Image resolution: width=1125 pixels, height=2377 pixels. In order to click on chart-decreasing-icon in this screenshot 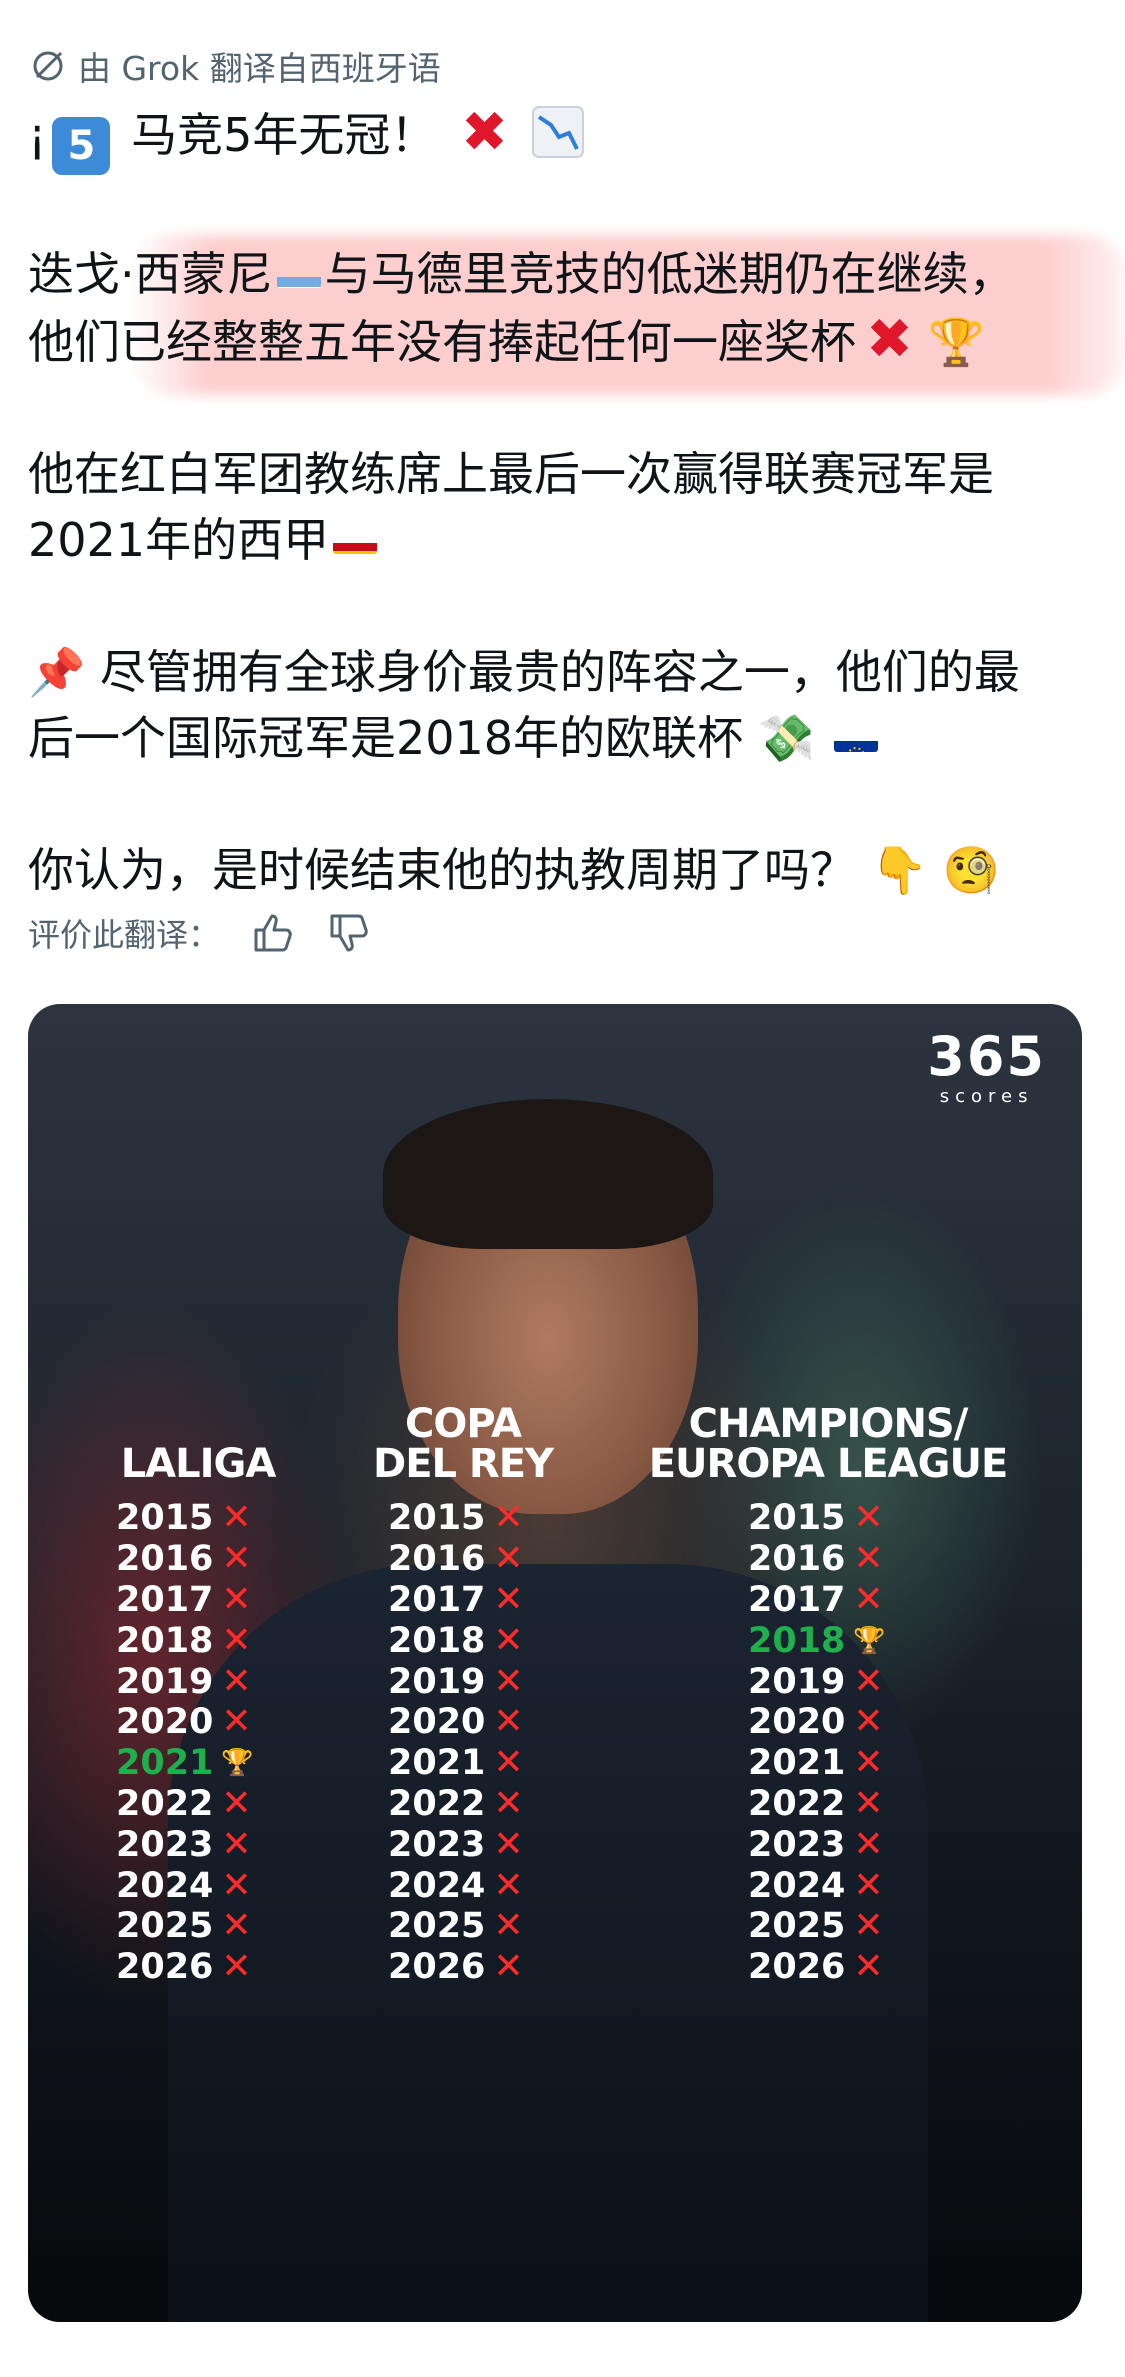, I will do `click(557, 132)`.